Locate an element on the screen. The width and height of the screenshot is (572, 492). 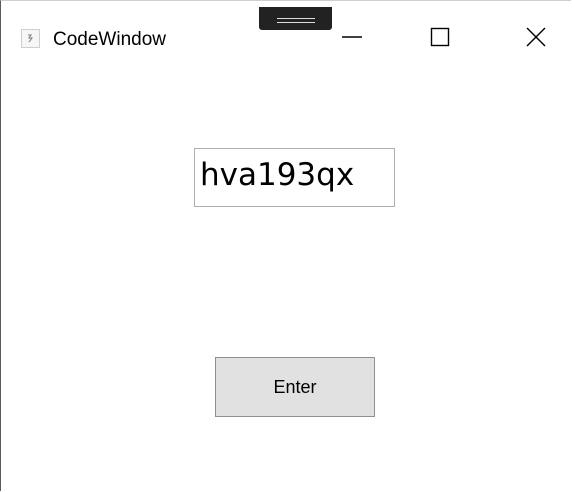
enter-button: Enter is located at coordinates (295, 387).